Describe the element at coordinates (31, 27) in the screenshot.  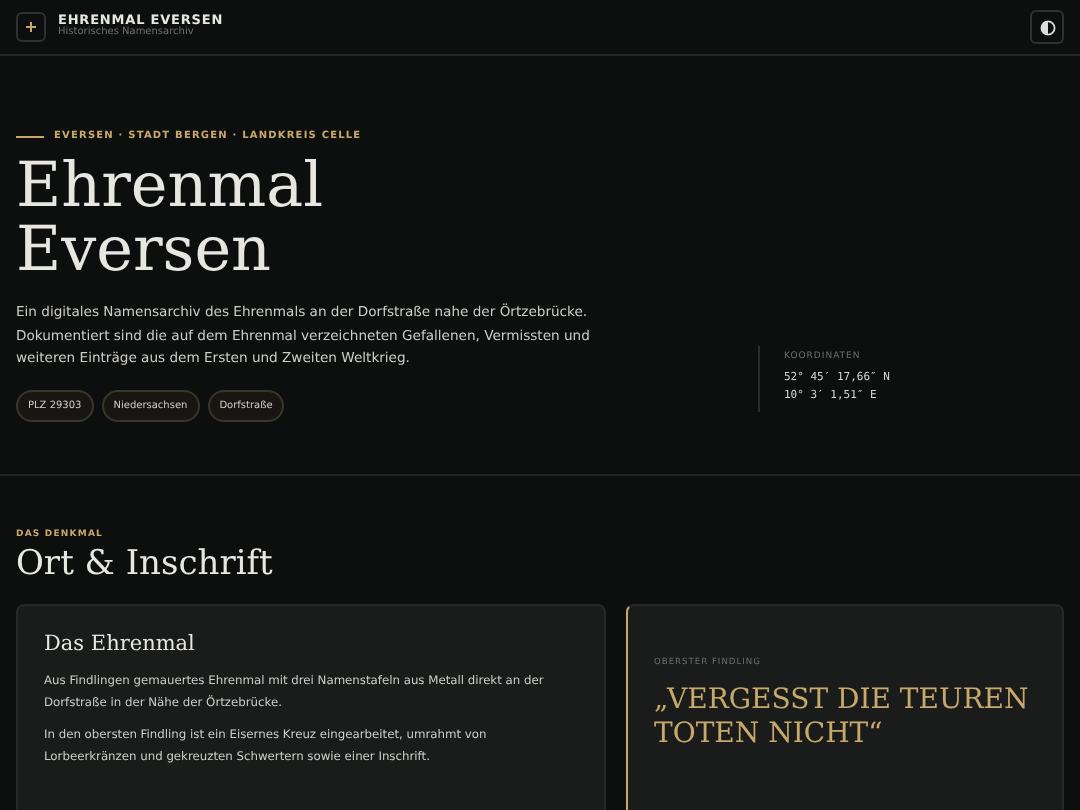
I see `logo-icon` at that location.